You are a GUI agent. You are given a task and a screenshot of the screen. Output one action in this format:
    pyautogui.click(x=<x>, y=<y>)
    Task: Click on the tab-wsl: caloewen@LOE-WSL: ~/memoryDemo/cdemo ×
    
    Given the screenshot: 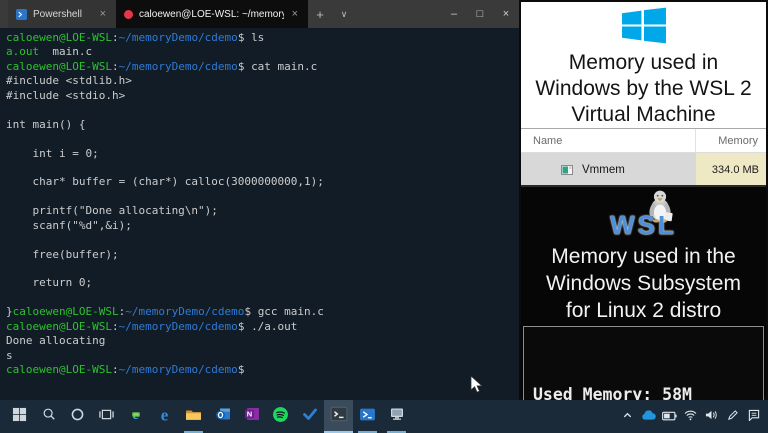 What is the action you would take?
    pyautogui.click(x=212, y=14)
    